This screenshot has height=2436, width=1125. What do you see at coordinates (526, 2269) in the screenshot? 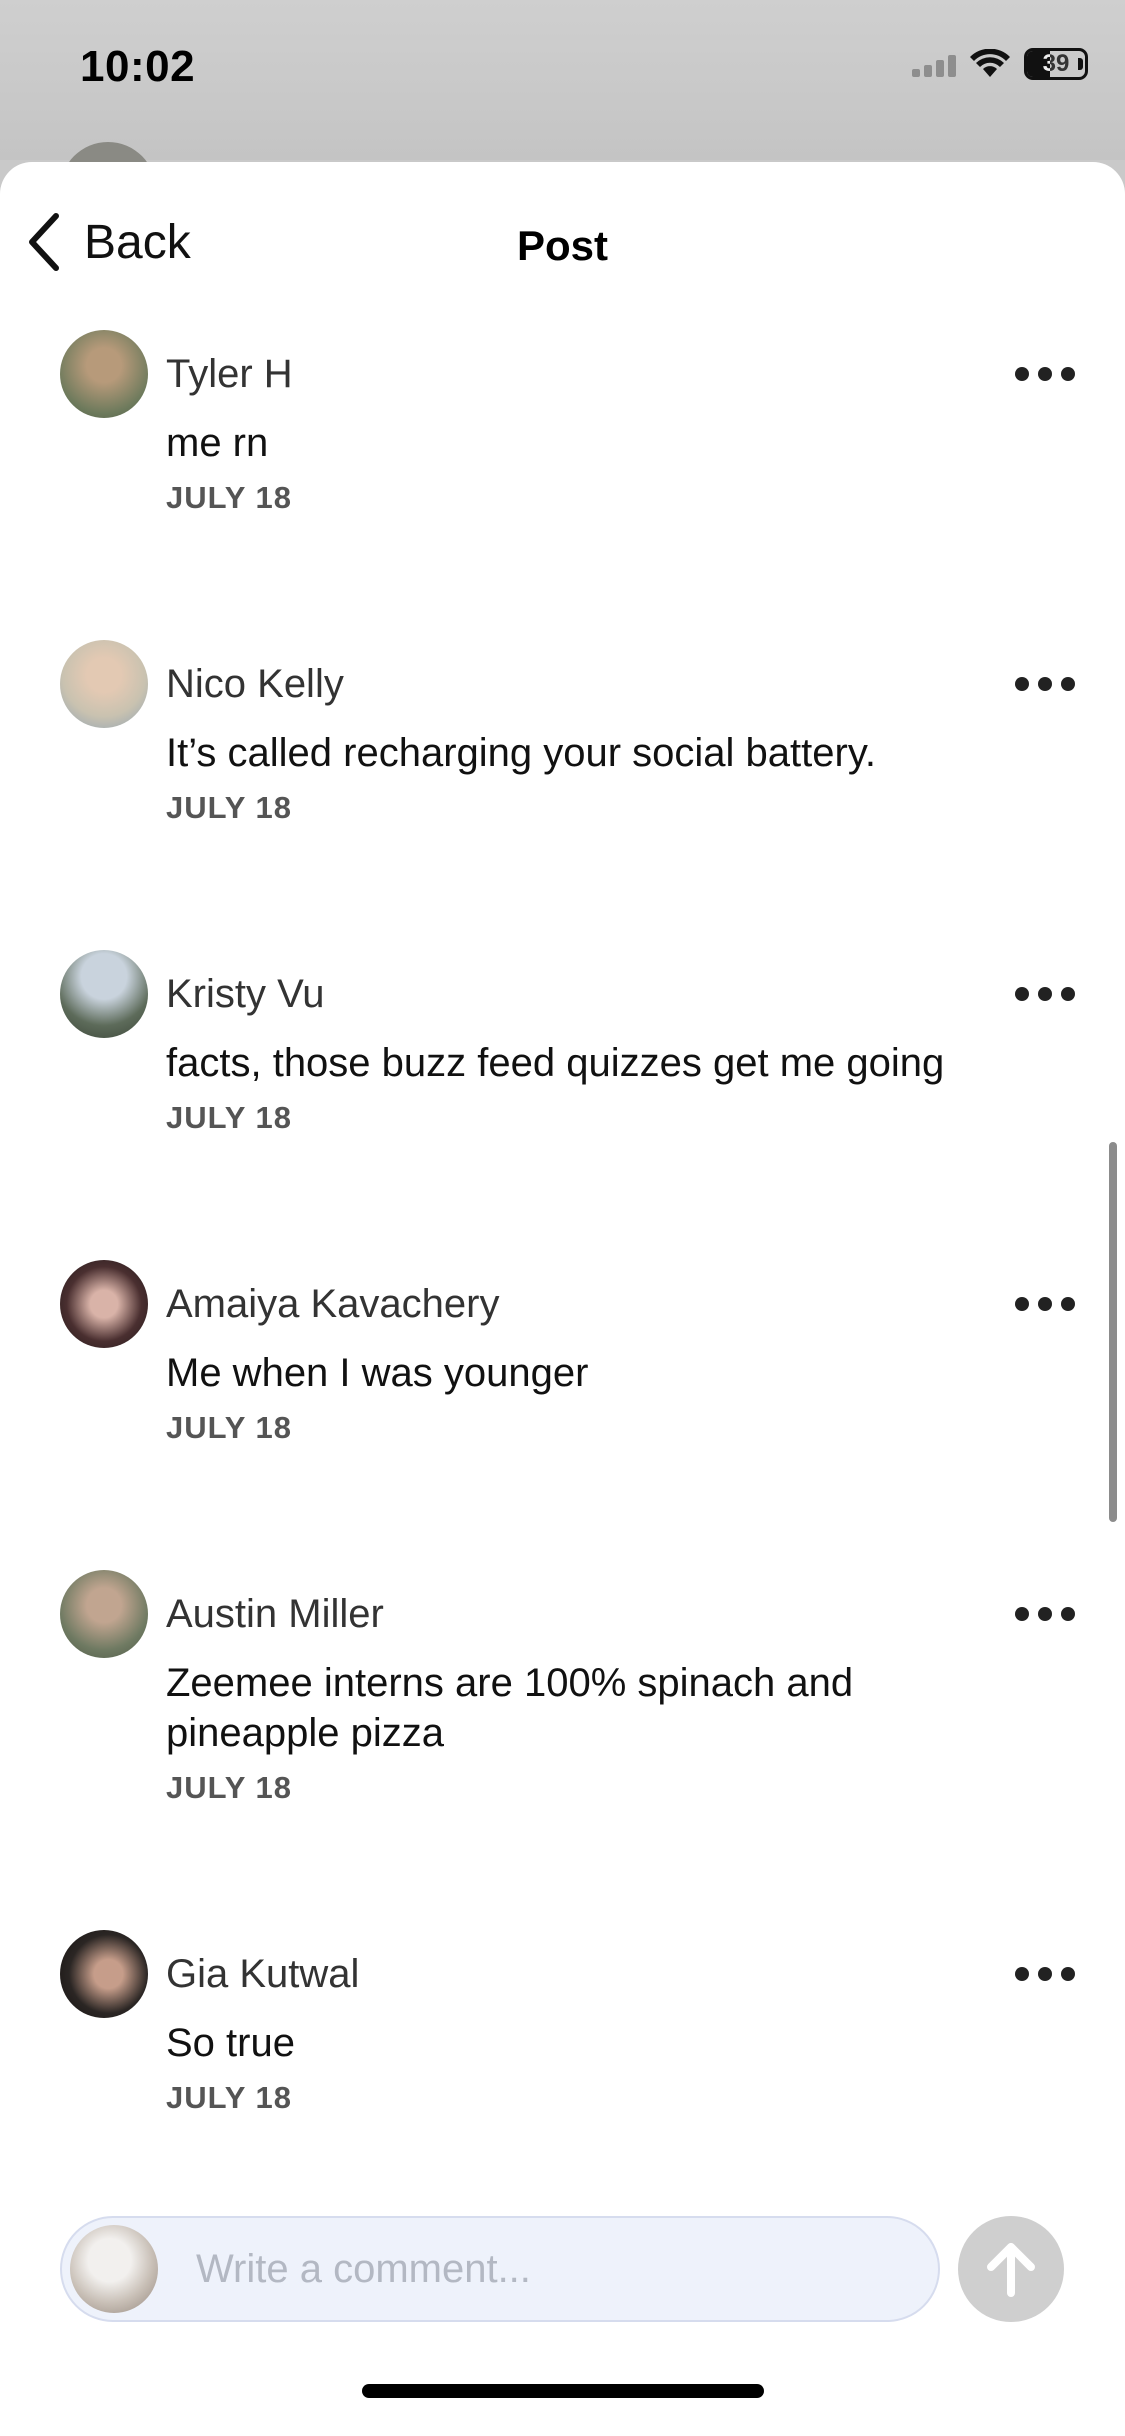
I see `comment-input` at bounding box center [526, 2269].